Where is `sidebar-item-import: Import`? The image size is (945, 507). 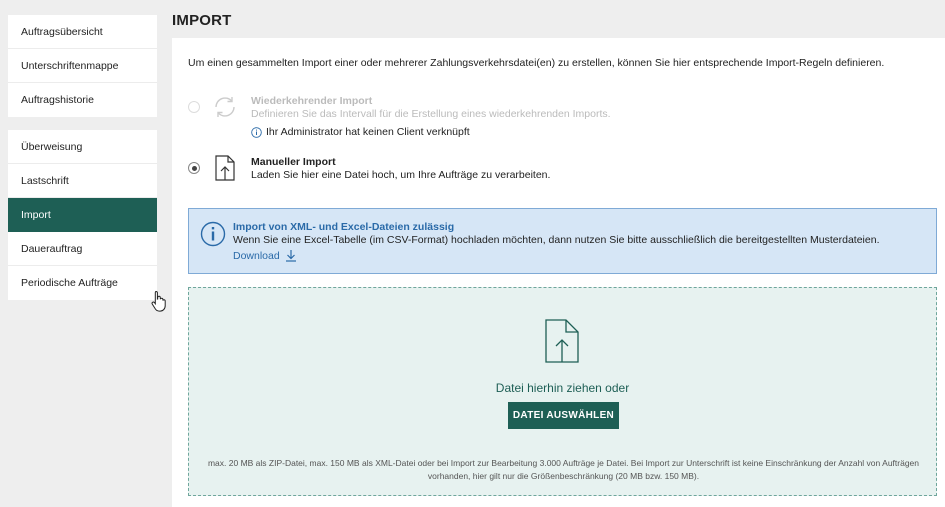 sidebar-item-import: Import is located at coordinates (82, 215).